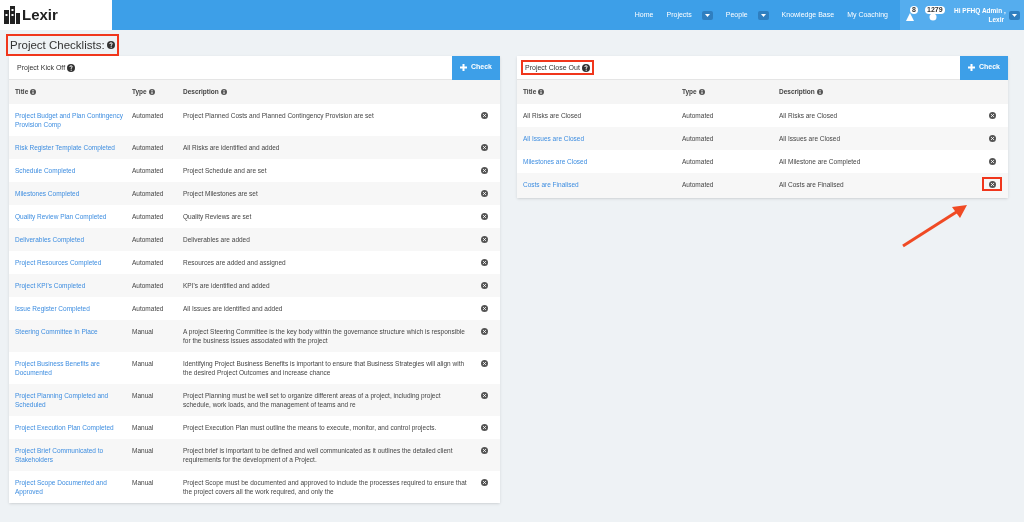  What do you see at coordinates (56, 15) in the screenshot?
I see `logo: Lexir` at bounding box center [56, 15].